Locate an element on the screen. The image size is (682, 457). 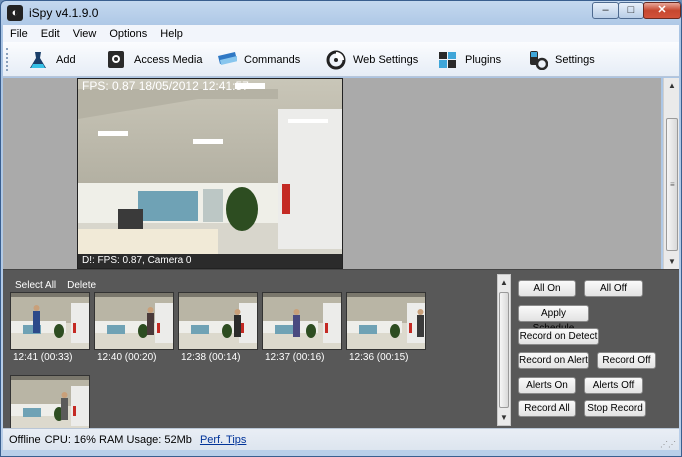
thumbnail-caption: 12:37 (00:16) is located at coordinates (295, 357).